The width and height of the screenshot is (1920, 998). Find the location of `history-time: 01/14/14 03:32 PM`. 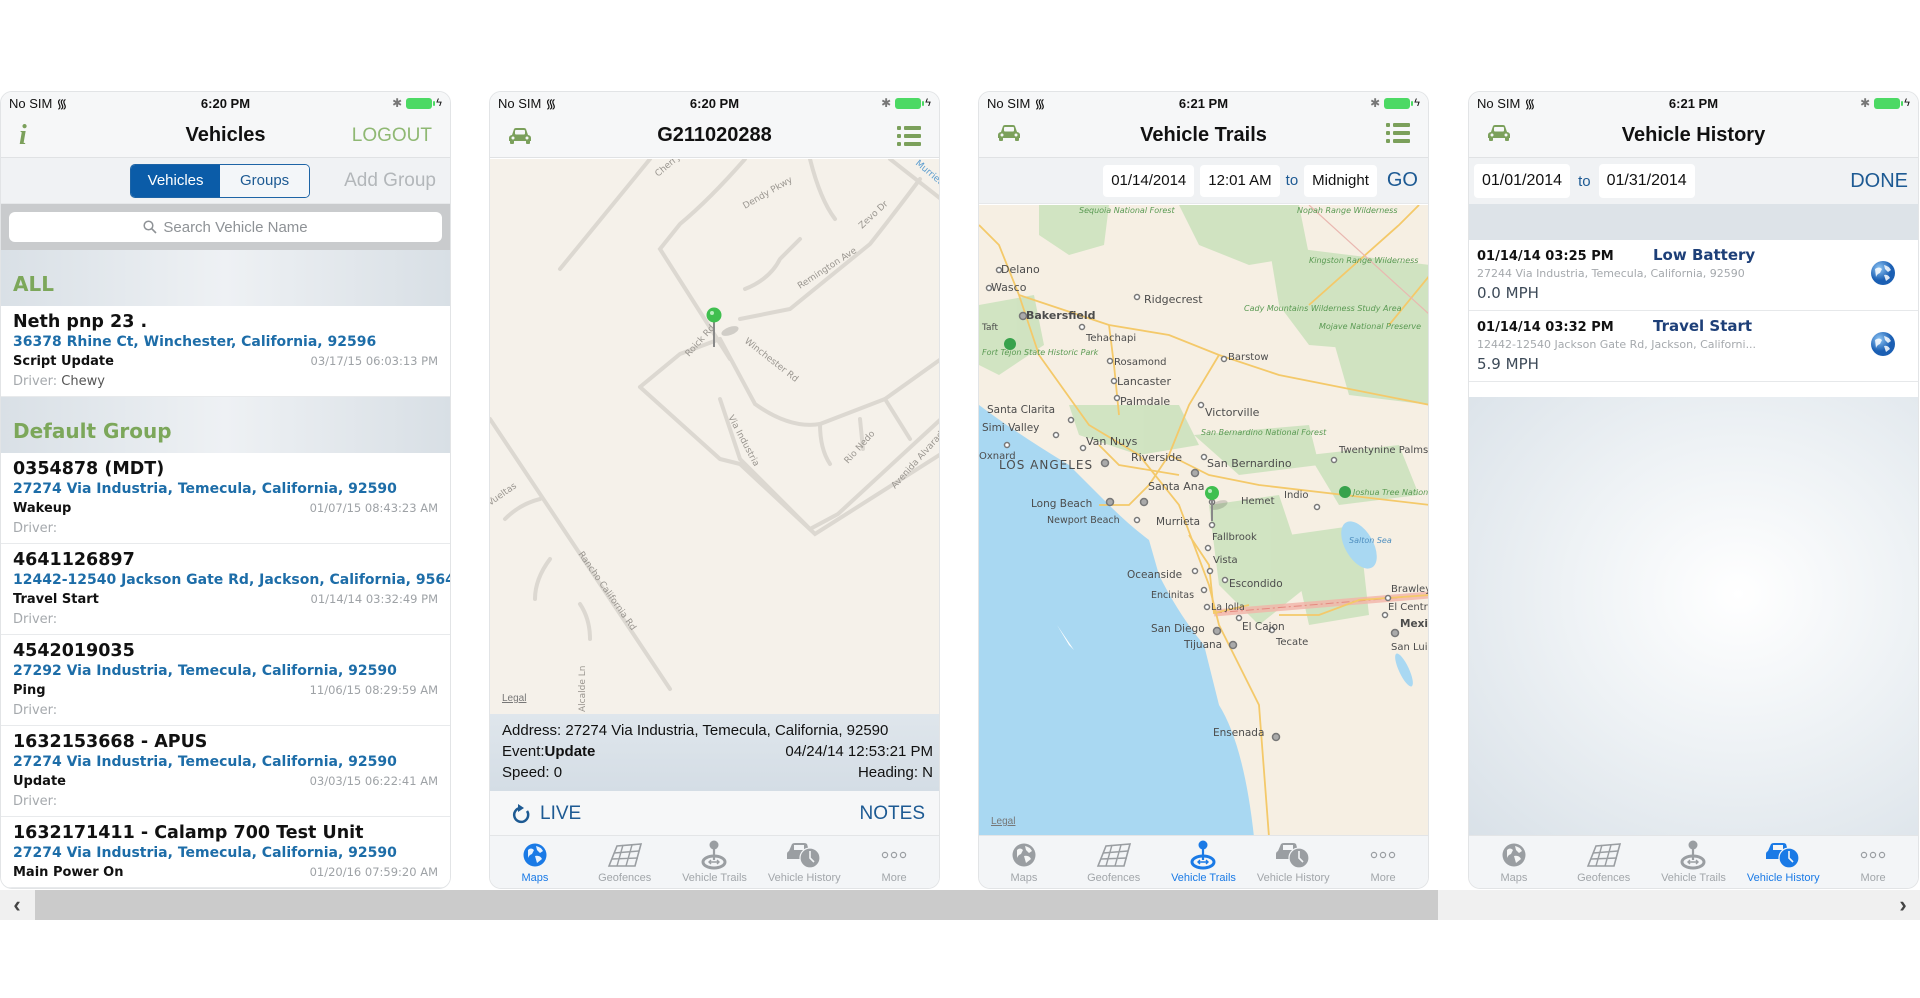

history-time: 01/14/14 03:32 PM is located at coordinates (1545, 327).